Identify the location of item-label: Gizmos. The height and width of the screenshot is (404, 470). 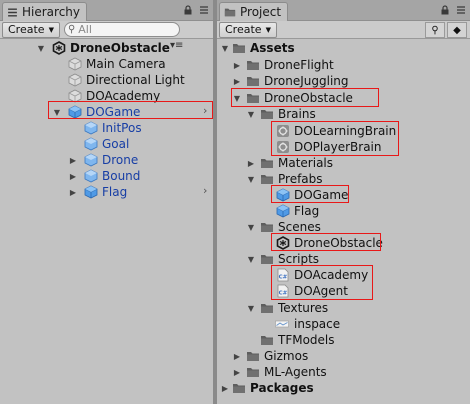
(286, 356).